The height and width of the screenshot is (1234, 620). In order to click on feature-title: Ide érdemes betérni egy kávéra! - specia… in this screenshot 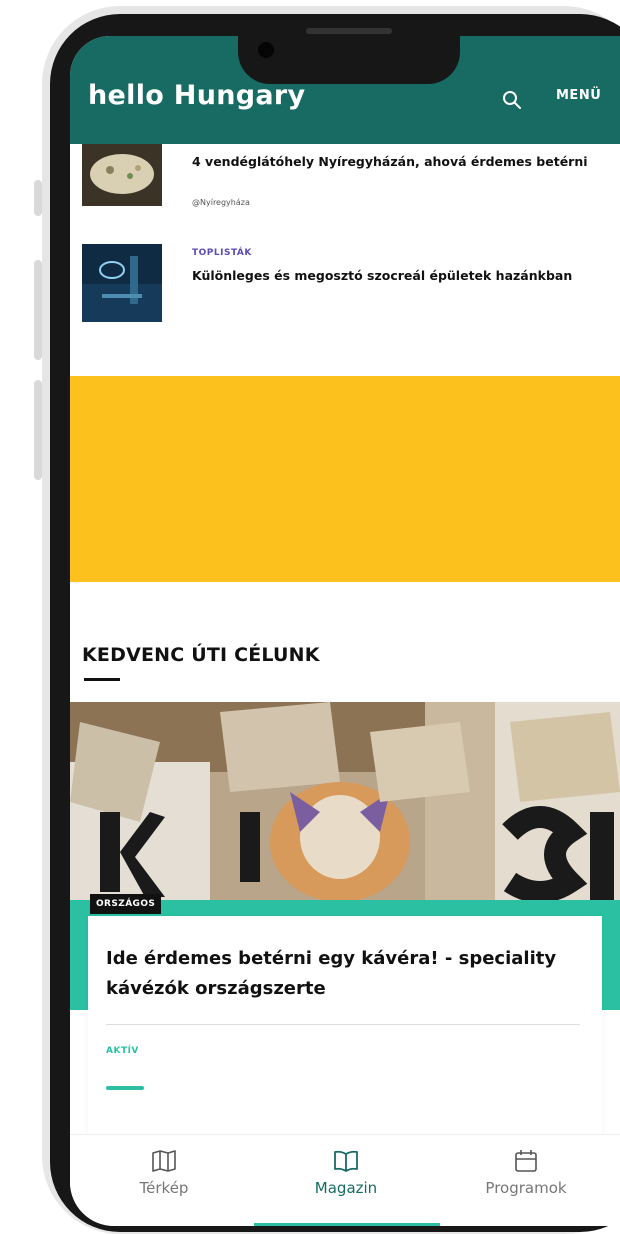, I will do `click(341, 974)`.